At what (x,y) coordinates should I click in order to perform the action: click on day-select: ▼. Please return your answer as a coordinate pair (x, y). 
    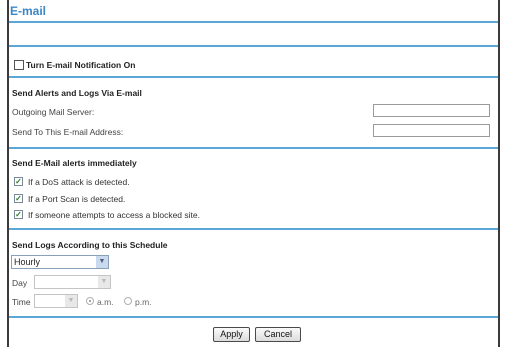
    Looking at the image, I should click on (72, 282).